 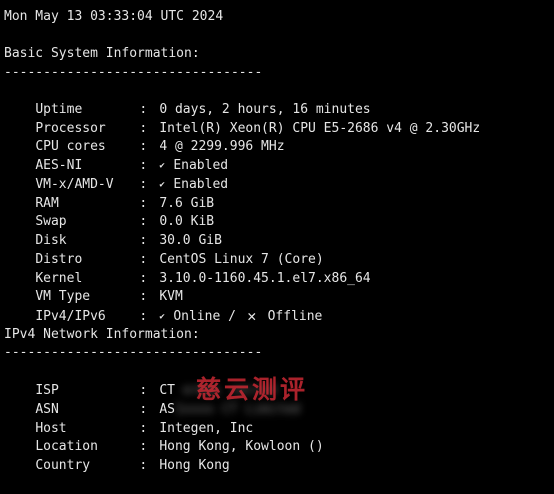 What do you see at coordinates (70, 316) in the screenshot?
I see `row-key: IPv4/IPv6` at bounding box center [70, 316].